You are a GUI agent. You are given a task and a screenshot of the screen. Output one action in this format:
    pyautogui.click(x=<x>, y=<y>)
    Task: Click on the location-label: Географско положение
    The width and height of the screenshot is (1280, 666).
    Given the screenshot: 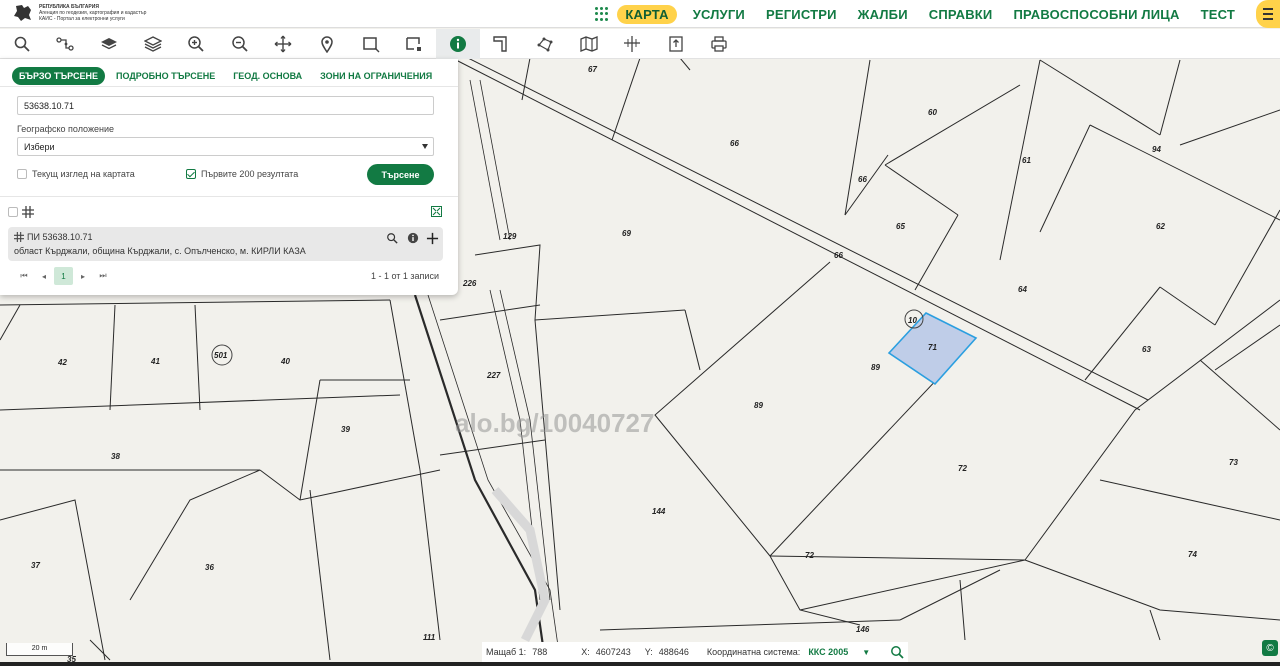 What is the action you would take?
    pyautogui.click(x=65, y=129)
    